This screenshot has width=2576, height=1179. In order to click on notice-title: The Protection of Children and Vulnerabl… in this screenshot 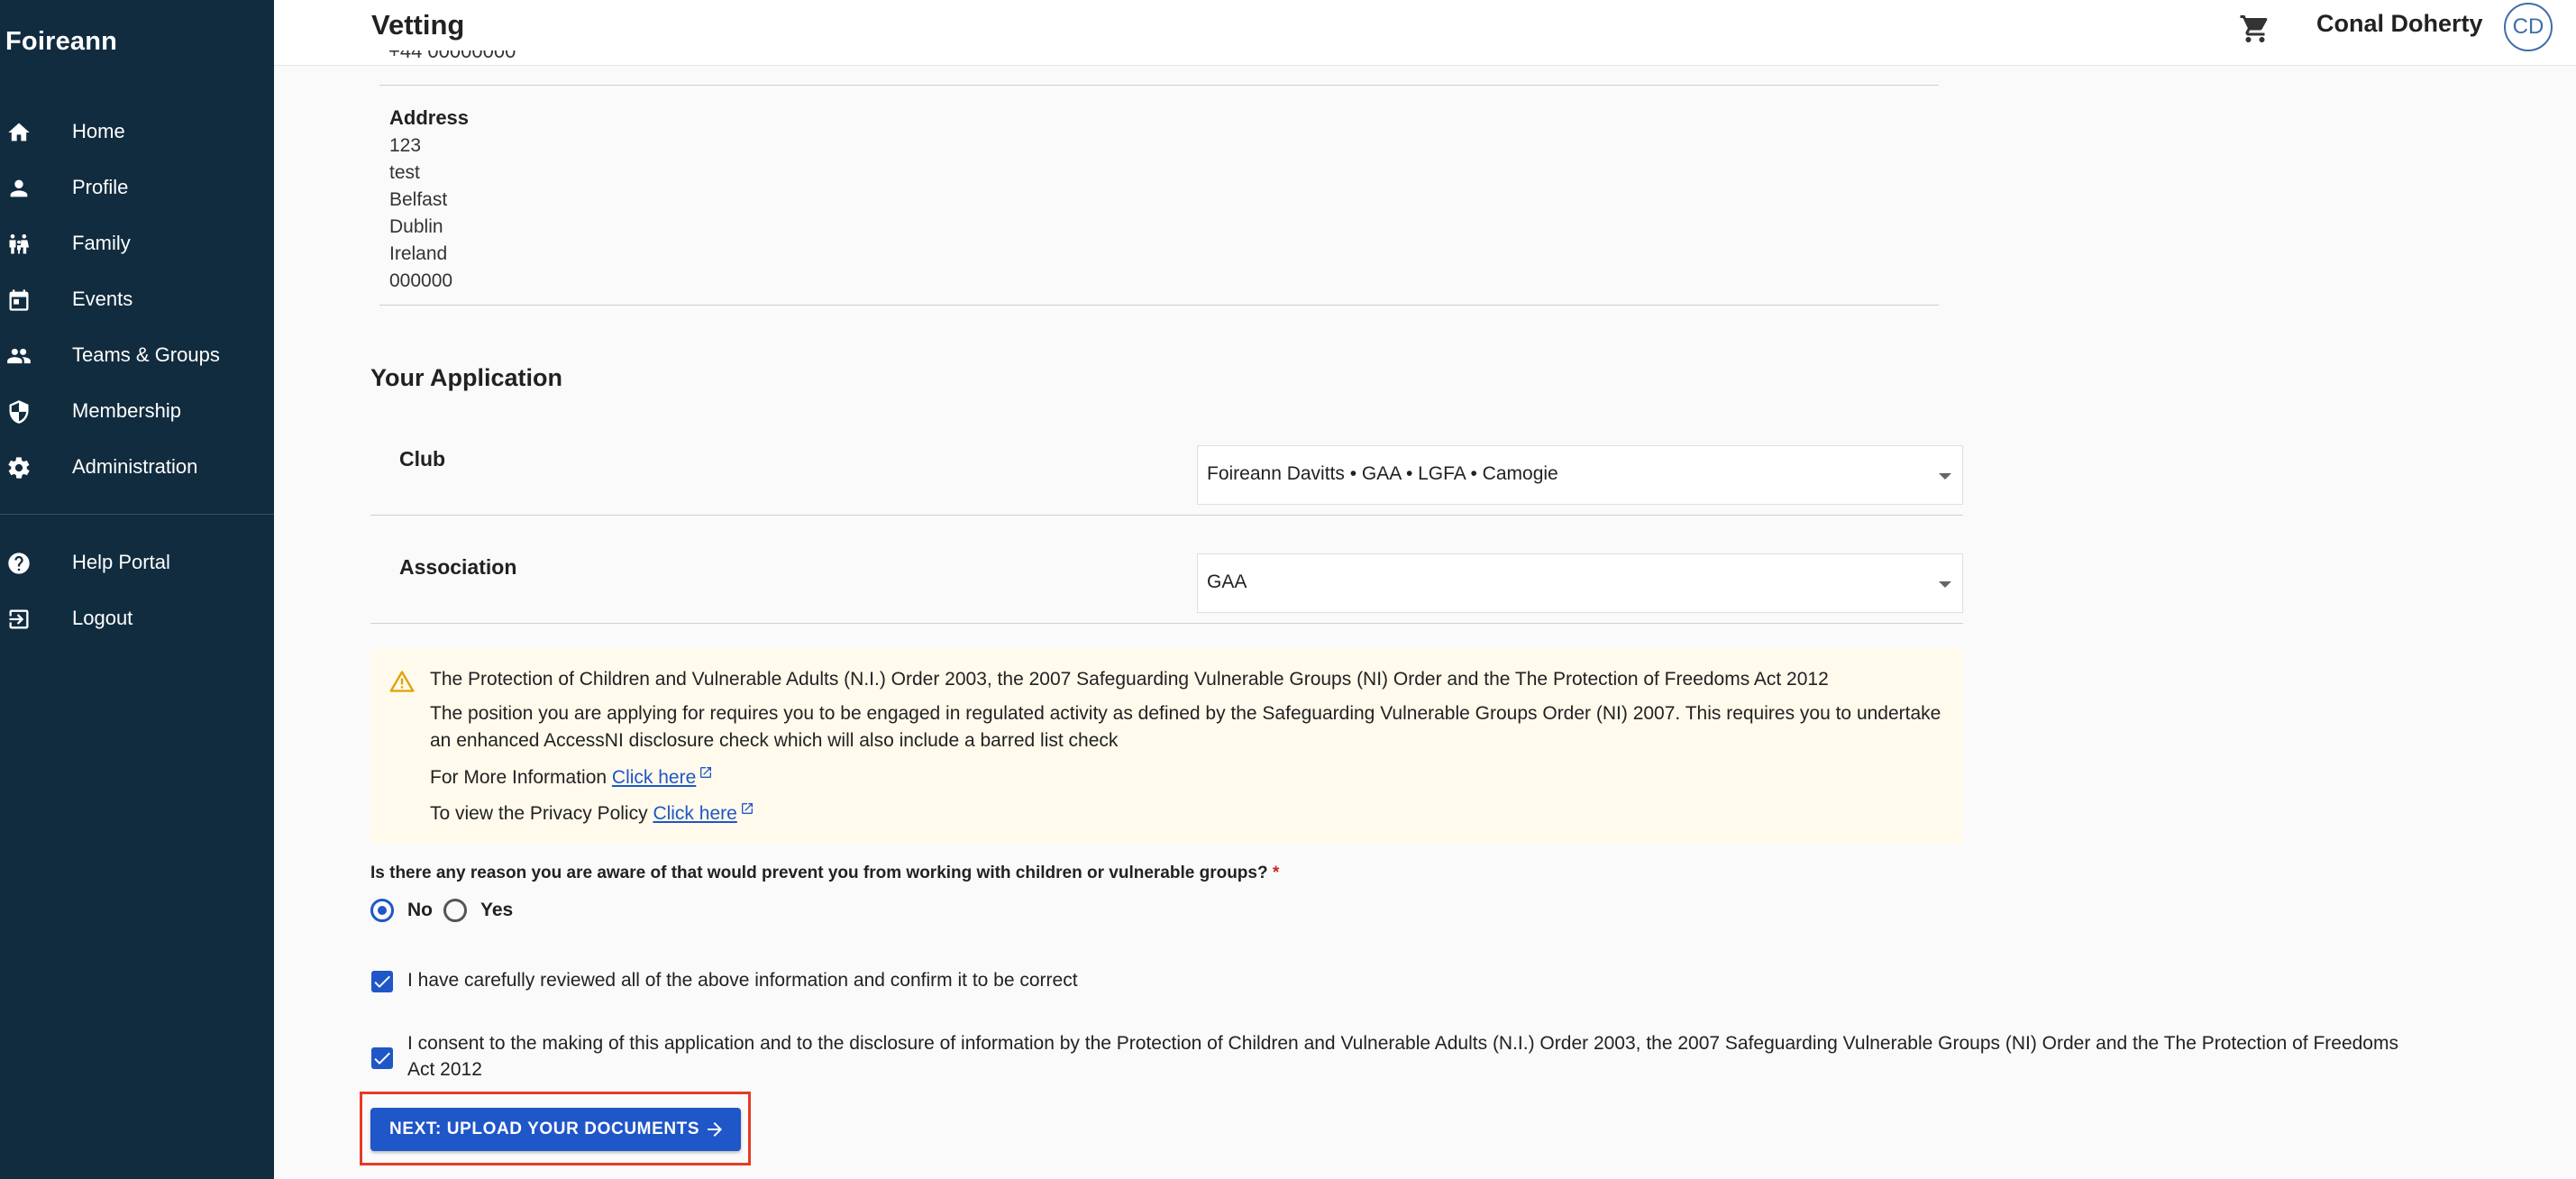, I will do `click(1129, 679)`.